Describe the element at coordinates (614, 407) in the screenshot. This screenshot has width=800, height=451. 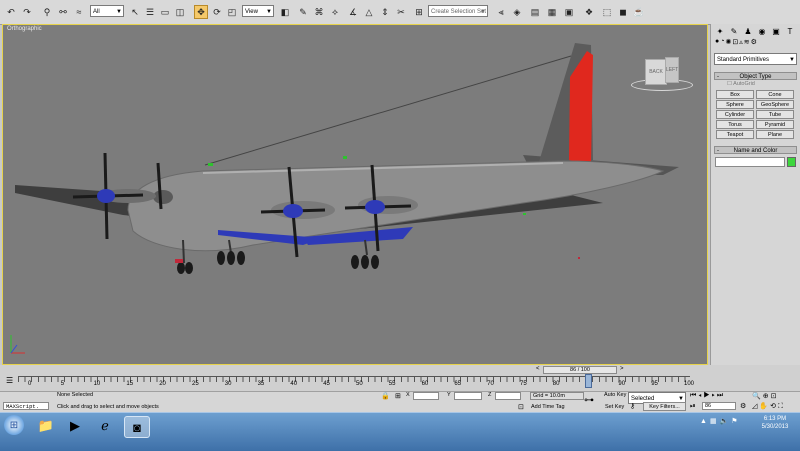
I see `set-key-button: Set Key` at that location.